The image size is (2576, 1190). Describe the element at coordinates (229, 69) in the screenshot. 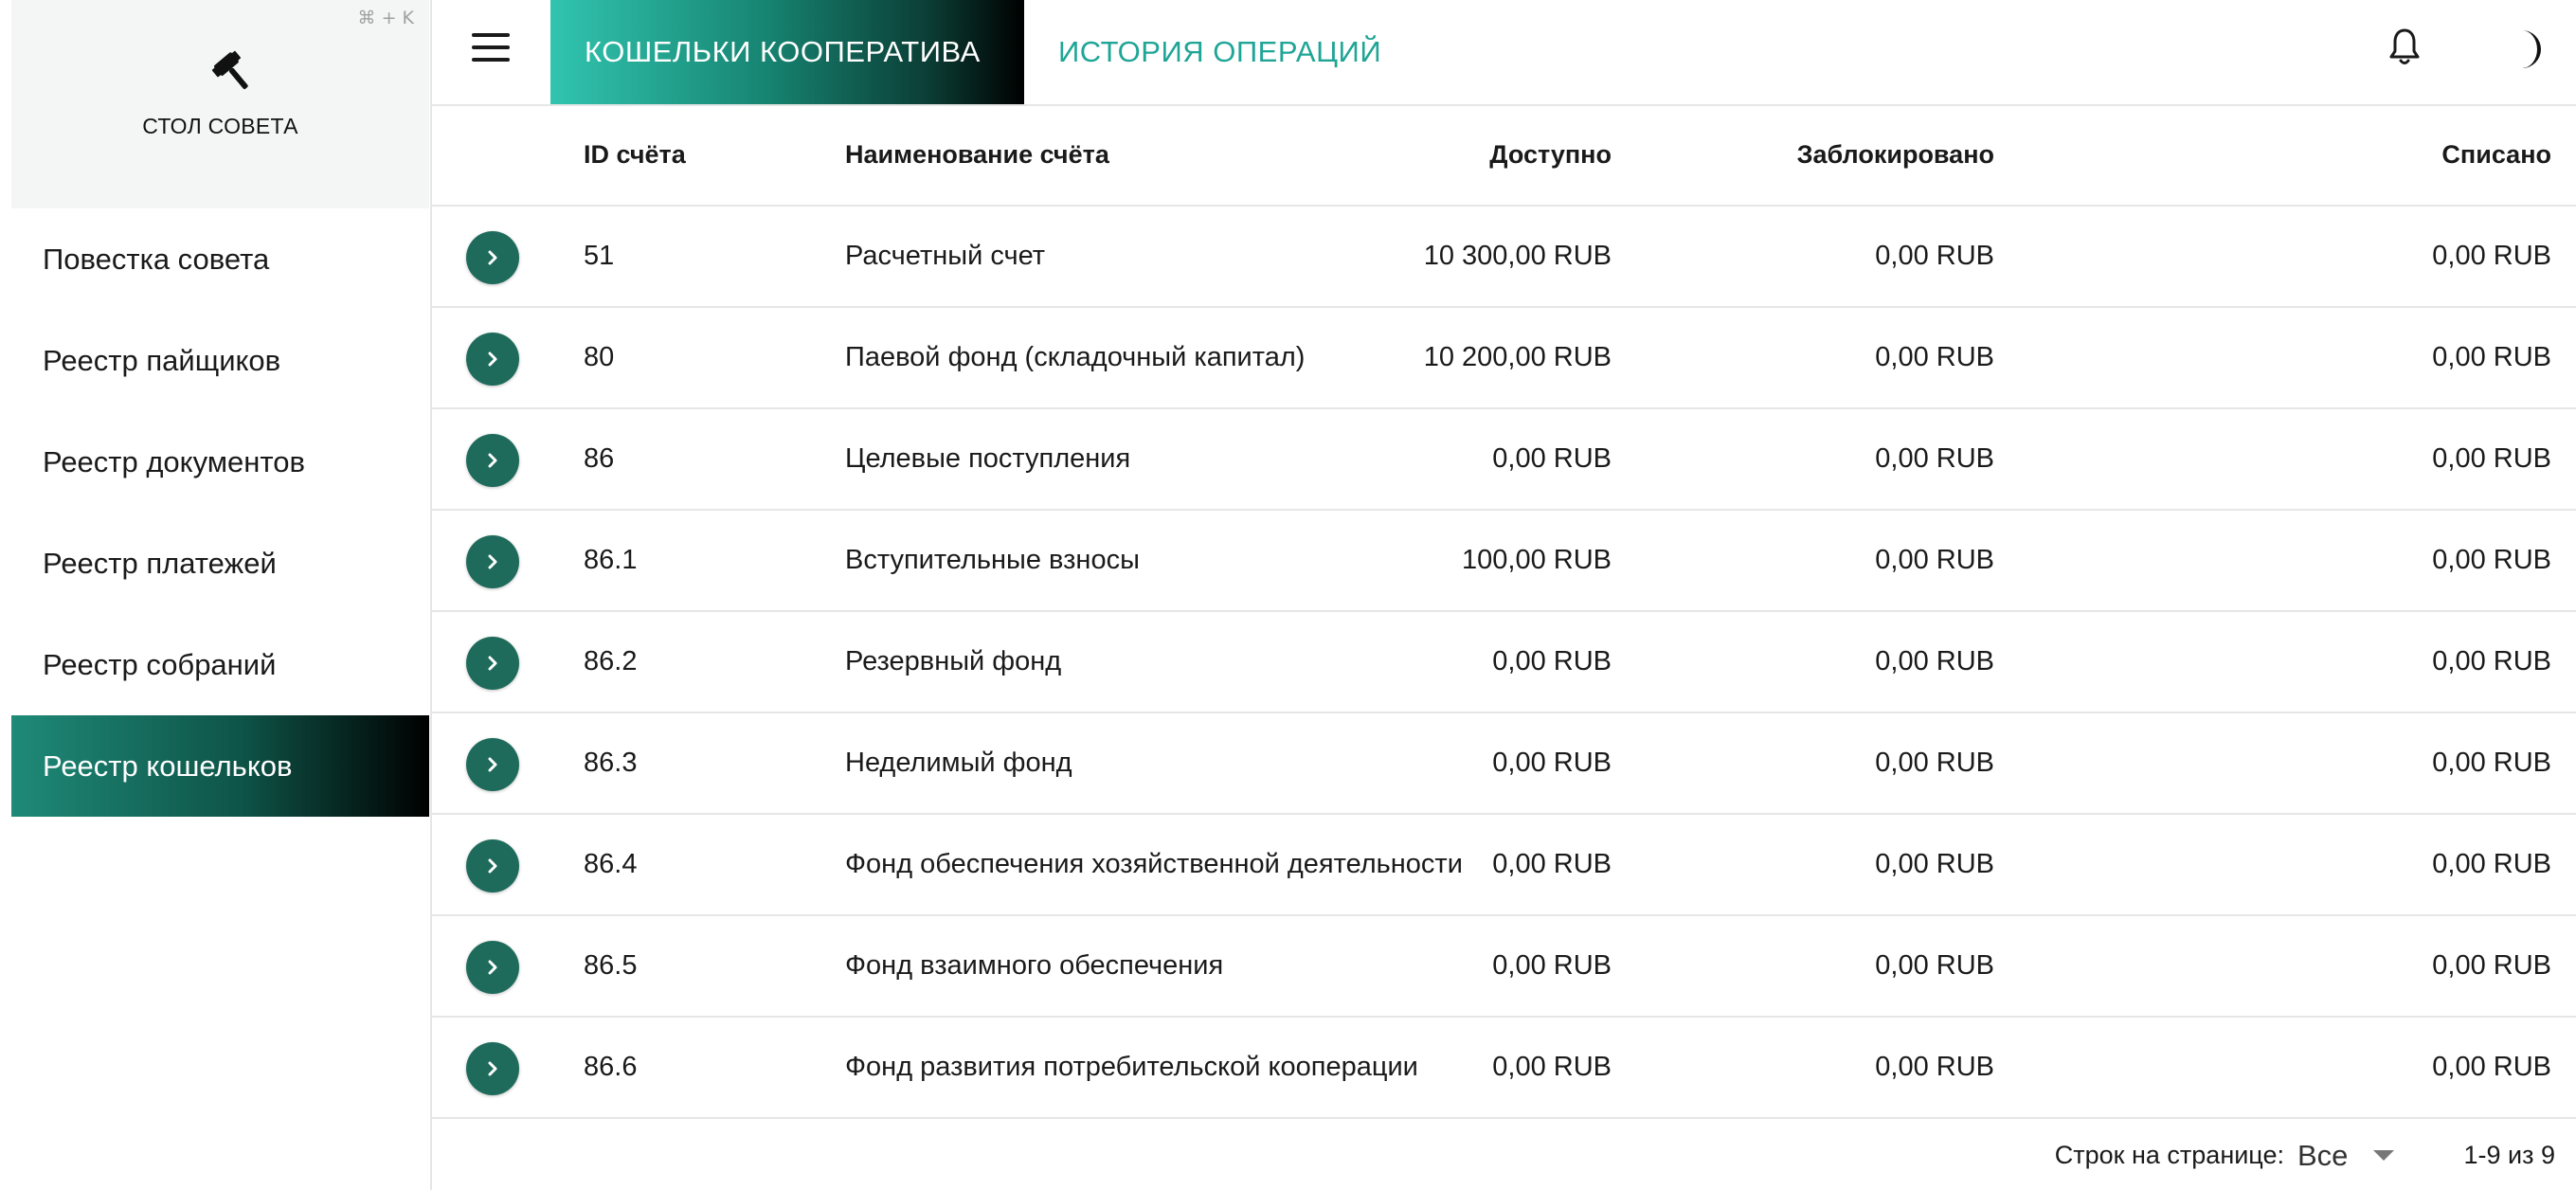

I see `gavel-icon` at that location.